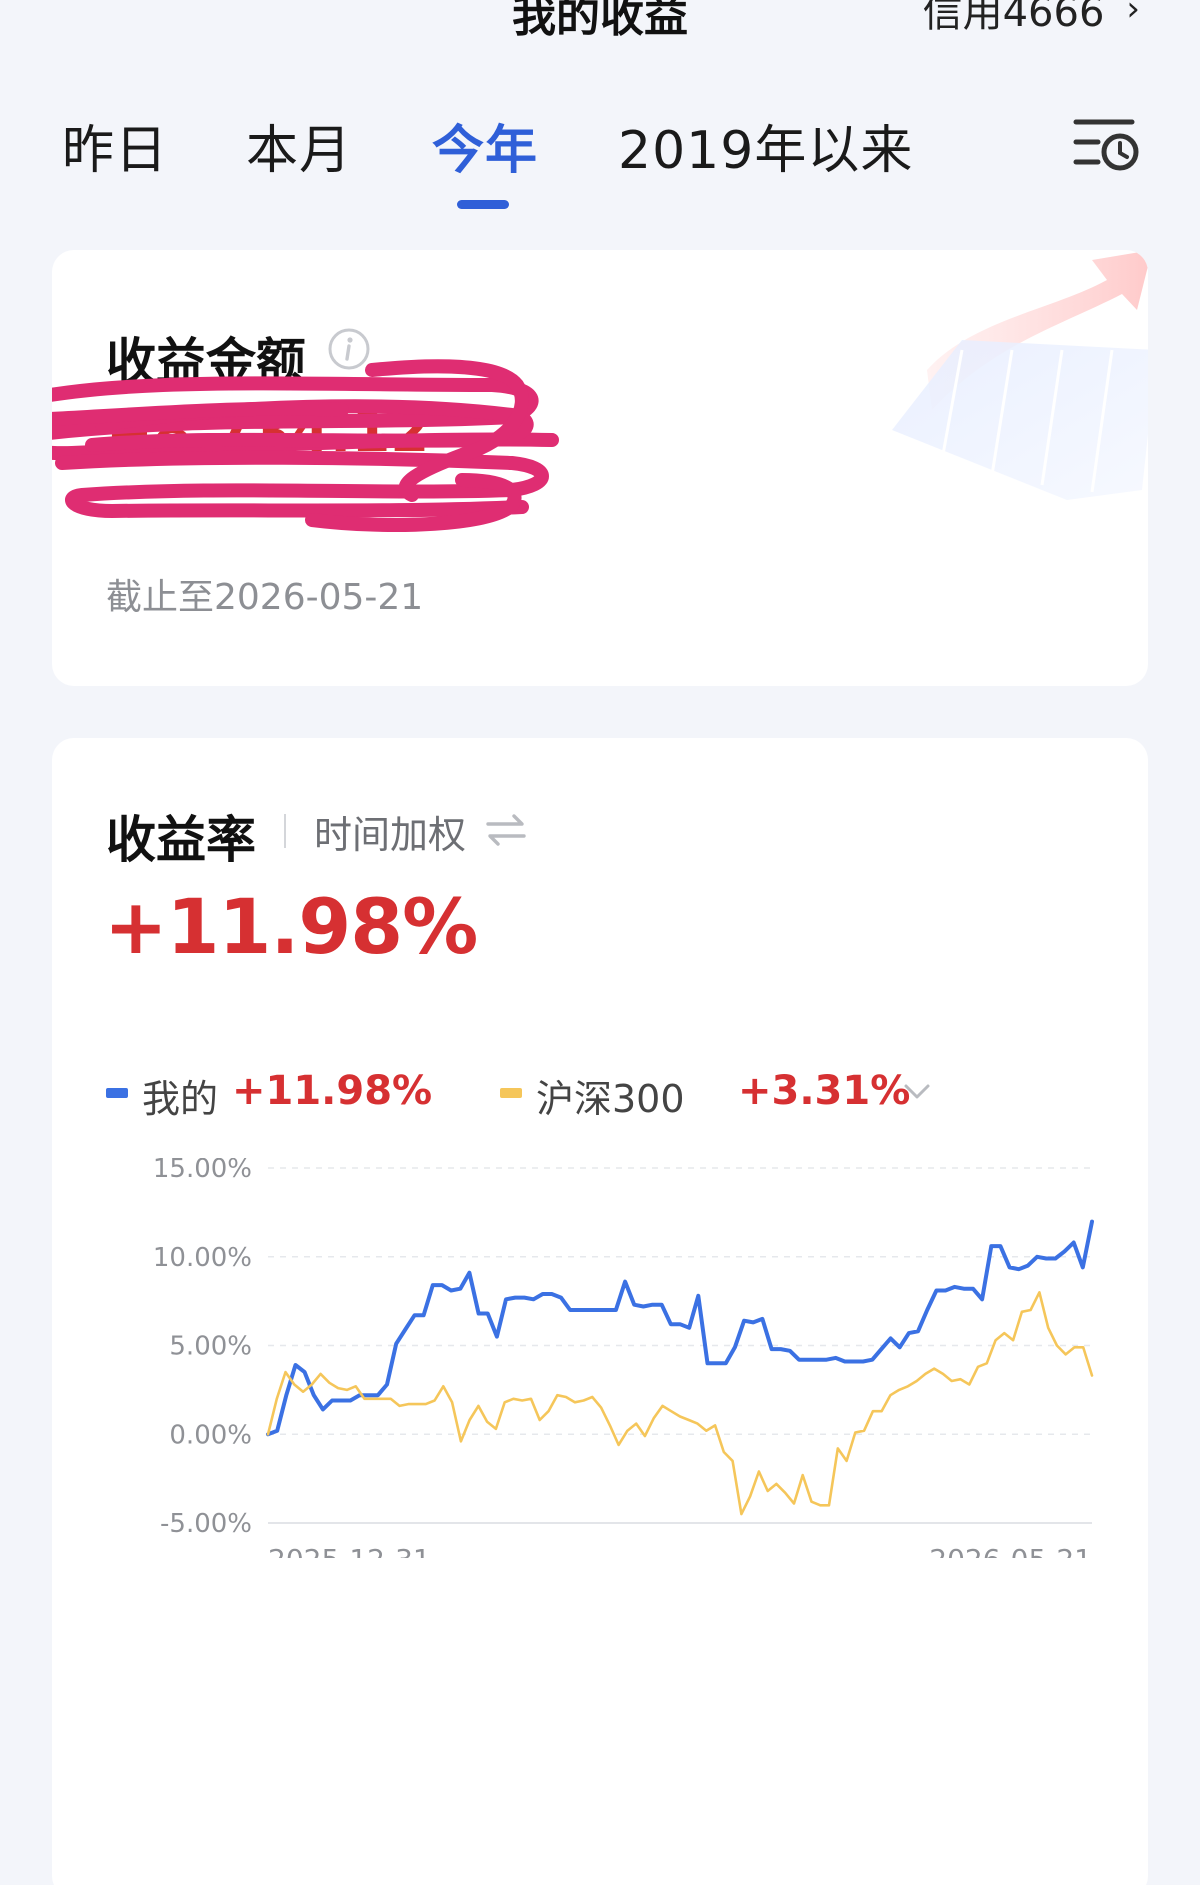  Describe the element at coordinates (506, 830) in the screenshot. I see `swap-icon` at that location.